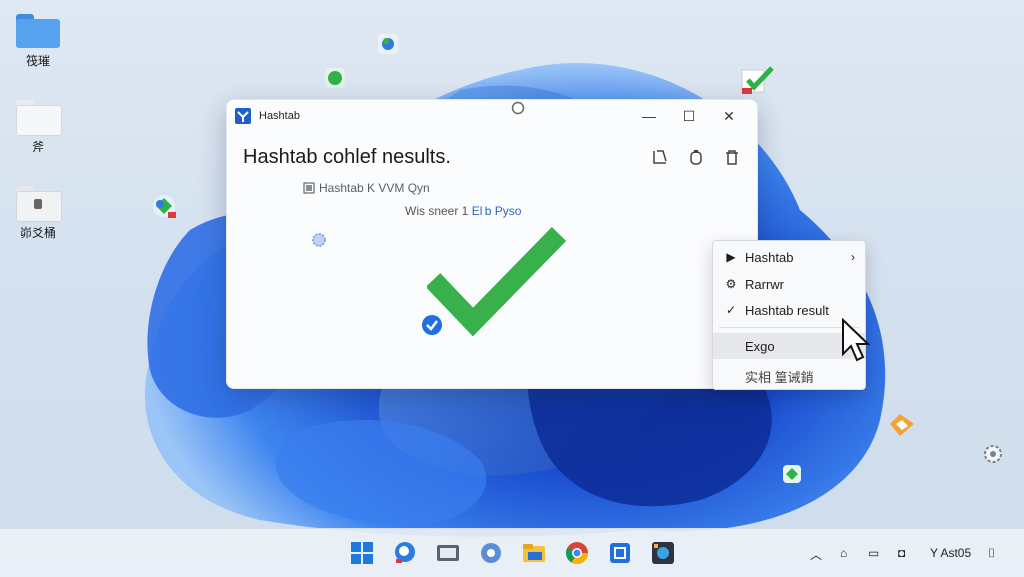  What do you see at coordinates (901, 553) in the screenshot?
I see `volume-icon: ◘` at bounding box center [901, 553].